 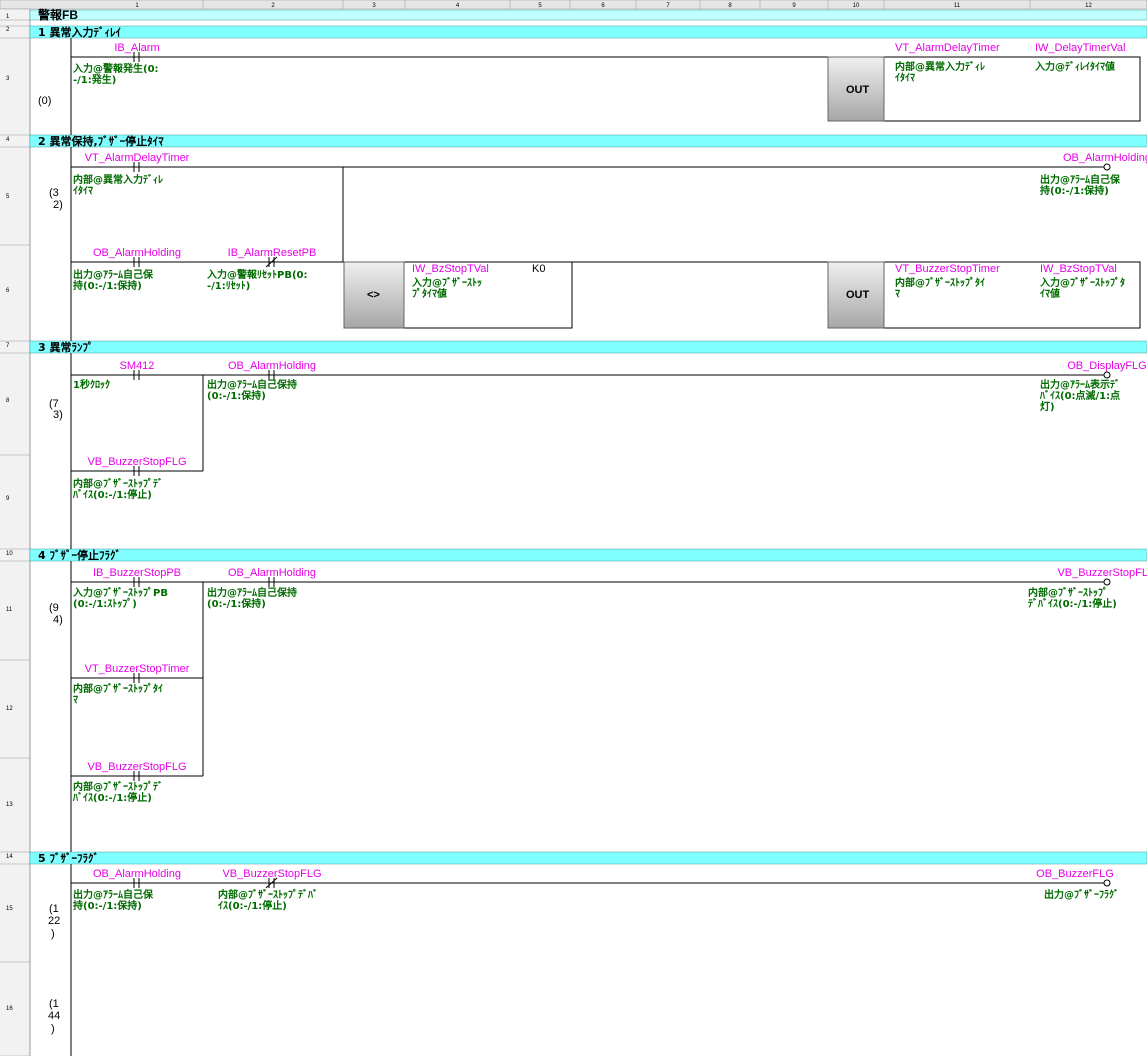 I want to click on device-comment: 出力@ﾌﾞｻﾞｰﾌﾗｸﾞ, so click(x=1081, y=894).